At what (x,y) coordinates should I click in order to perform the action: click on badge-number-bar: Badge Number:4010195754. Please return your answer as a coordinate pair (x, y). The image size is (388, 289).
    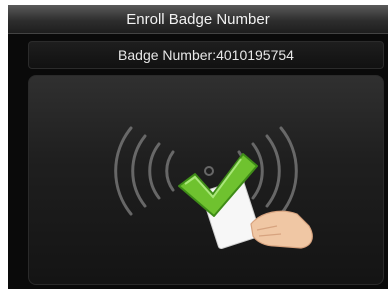
    Looking at the image, I should click on (206, 55).